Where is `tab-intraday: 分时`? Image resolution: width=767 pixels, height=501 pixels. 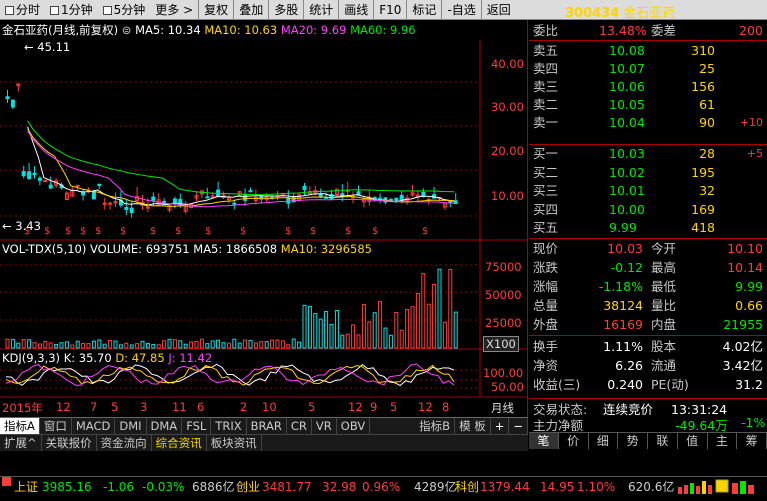
tab-intraday: 分时 is located at coordinates (22, 10).